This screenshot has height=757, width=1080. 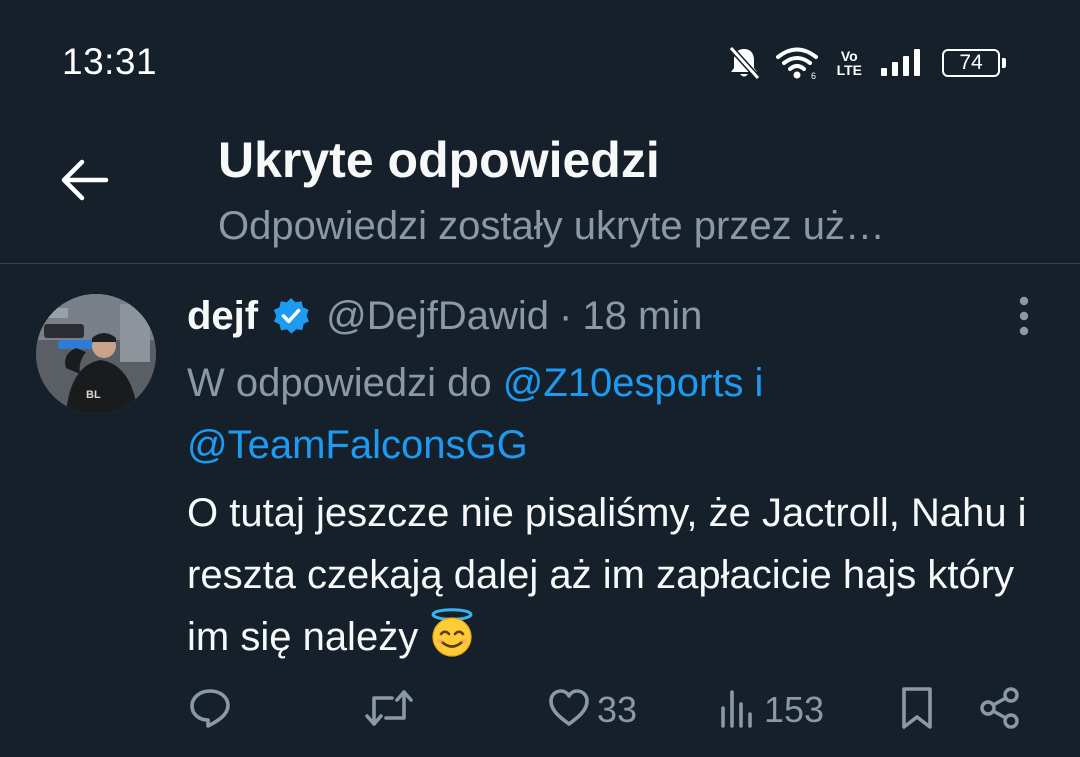 I want to click on volte-icon: Vo LTE, so click(x=849, y=63).